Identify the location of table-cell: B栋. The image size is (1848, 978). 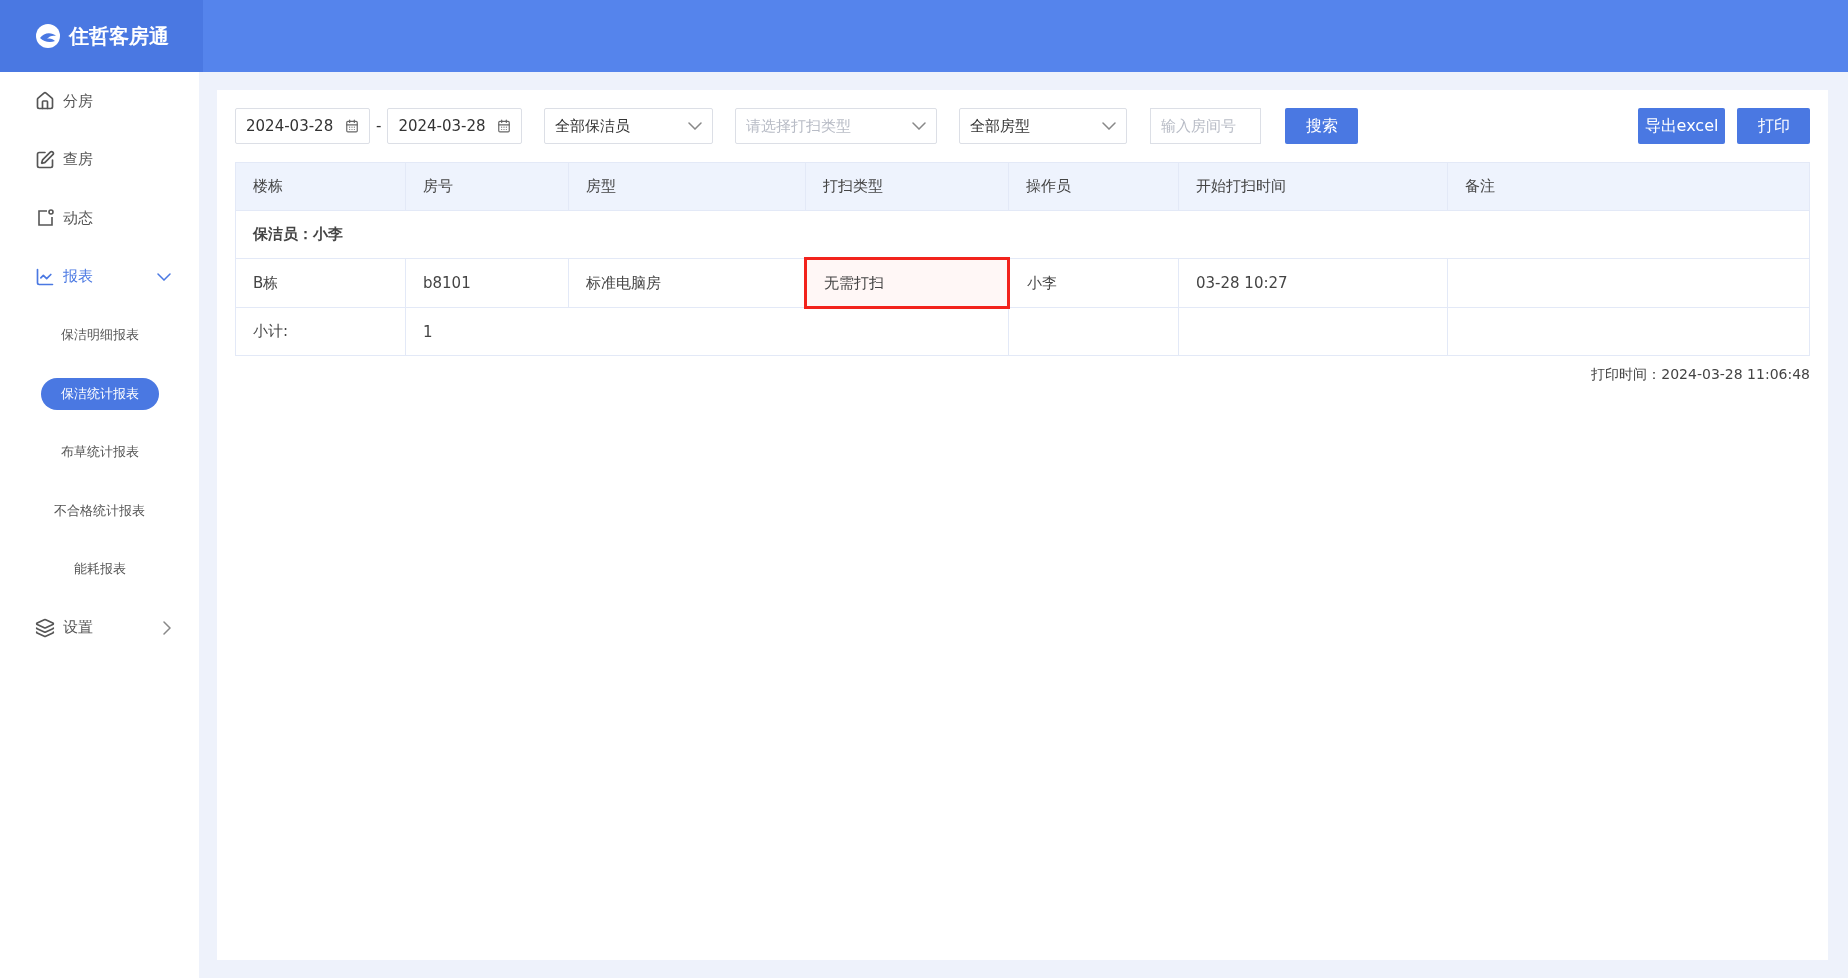
(320, 283).